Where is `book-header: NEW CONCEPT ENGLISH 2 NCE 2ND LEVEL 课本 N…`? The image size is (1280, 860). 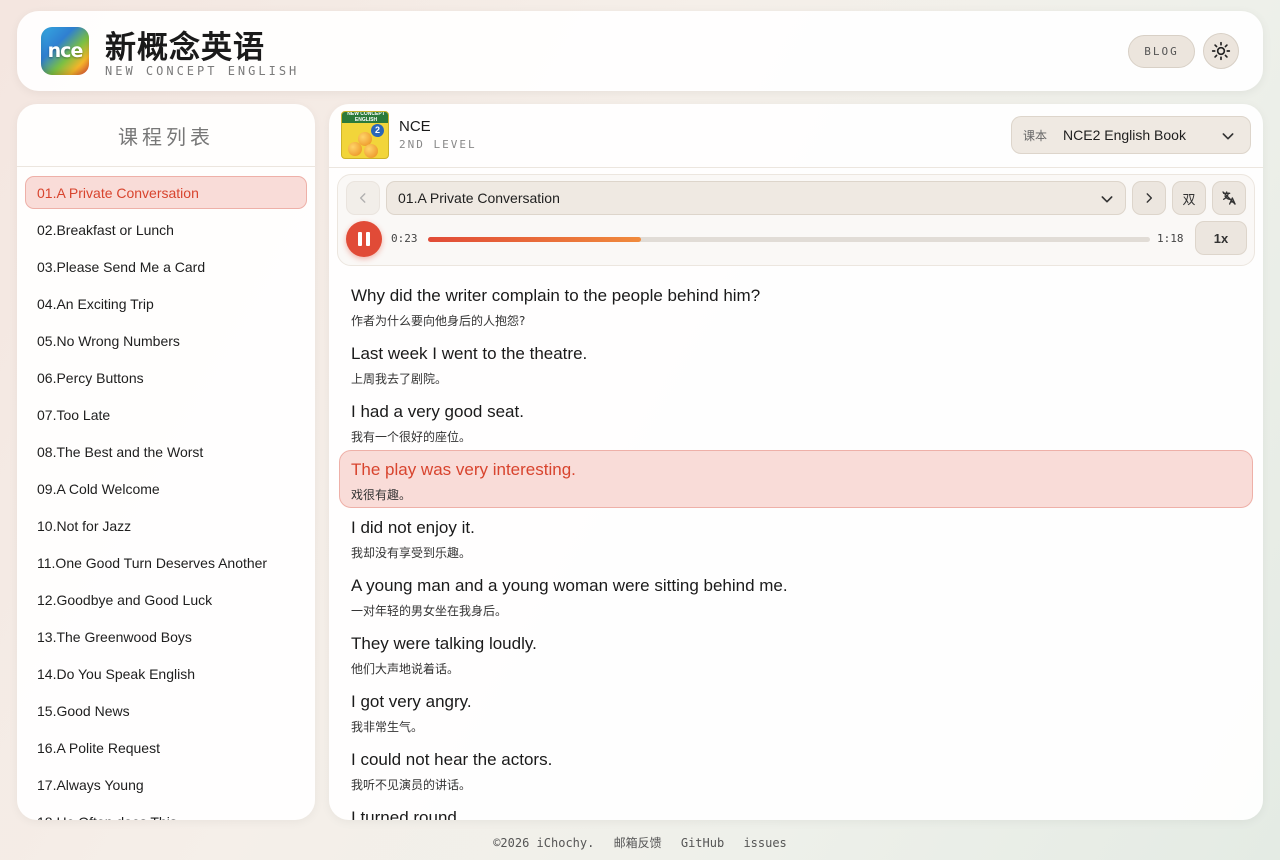 book-header: NEW CONCEPT ENGLISH 2 NCE 2ND LEVEL 课本 N… is located at coordinates (796, 136).